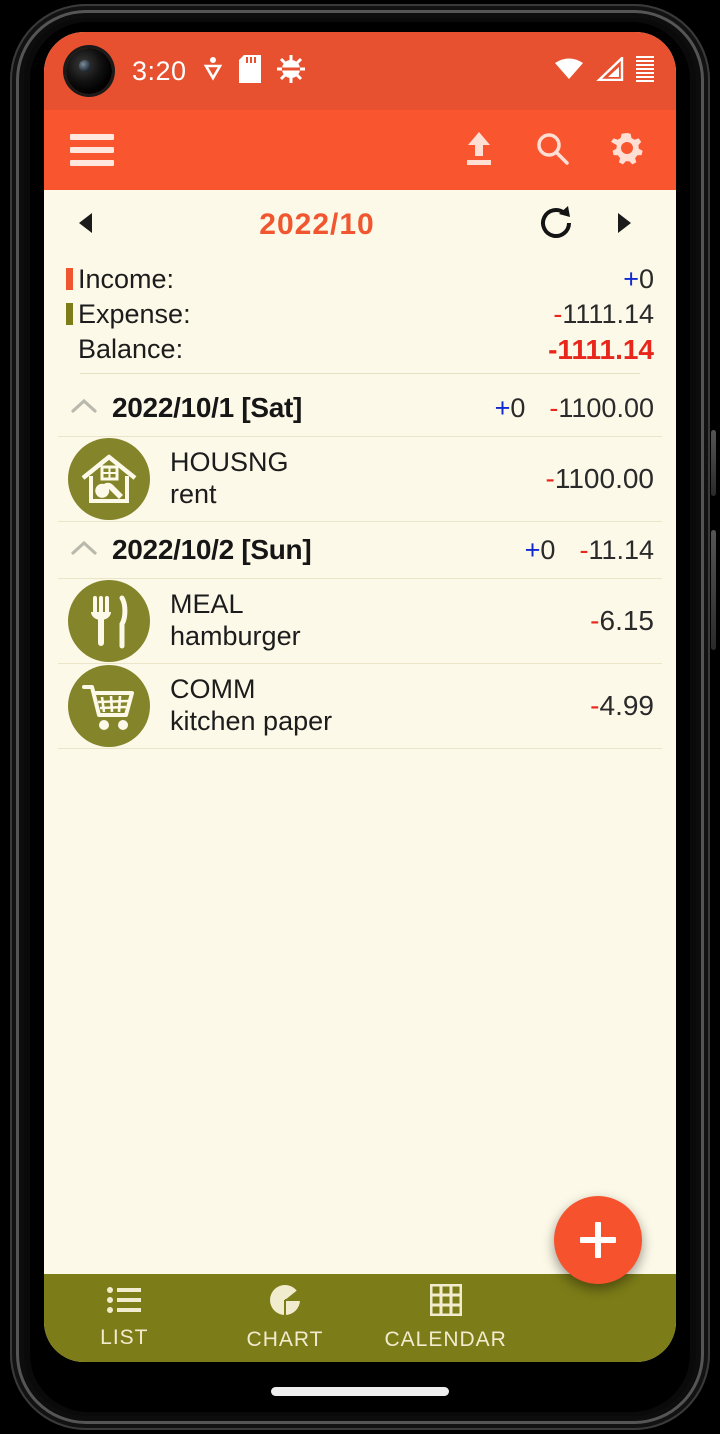 This screenshot has width=720, height=1434. Describe the element at coordinates (627, 705) in the screenshot. I see `transaction-amount-value: 4.99` at that location.